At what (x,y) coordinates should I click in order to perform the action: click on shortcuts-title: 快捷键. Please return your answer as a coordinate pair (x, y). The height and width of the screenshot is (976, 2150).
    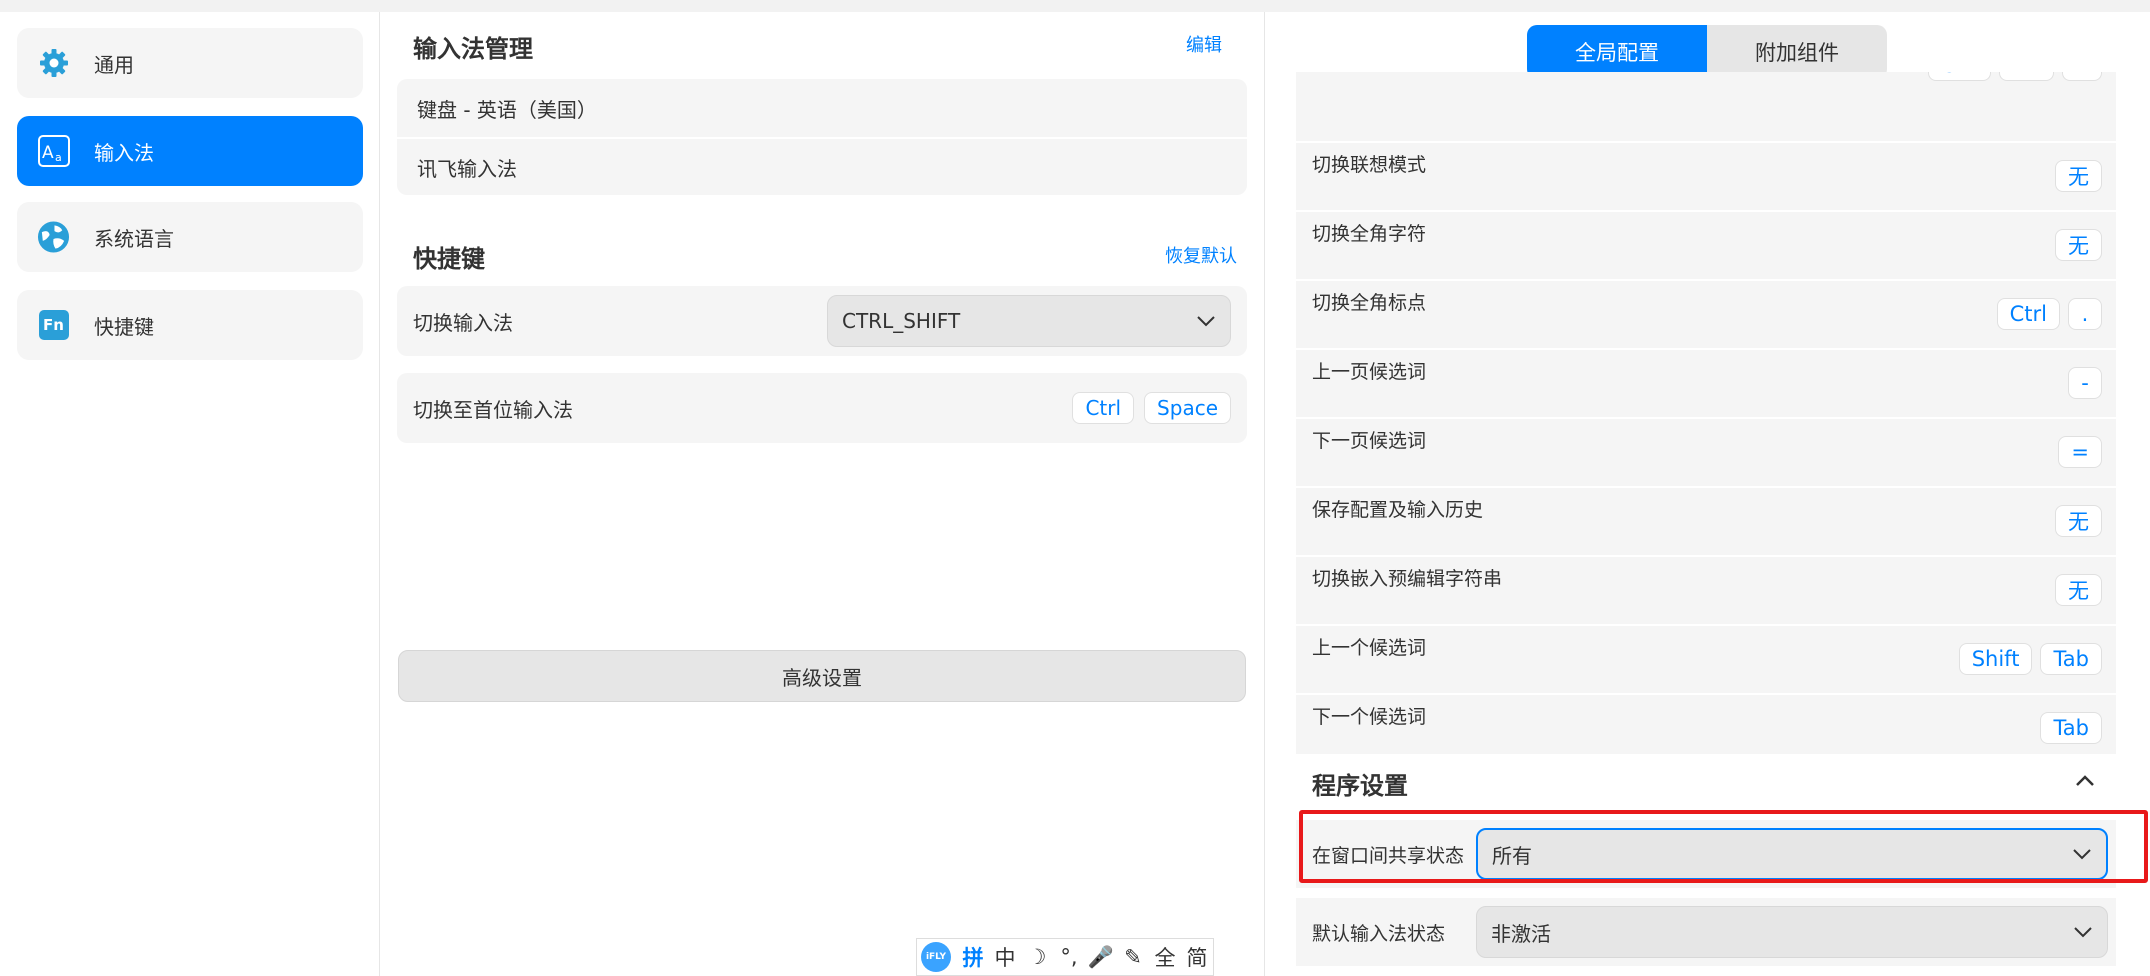
    Looking at the image, I should click on (449, 259).